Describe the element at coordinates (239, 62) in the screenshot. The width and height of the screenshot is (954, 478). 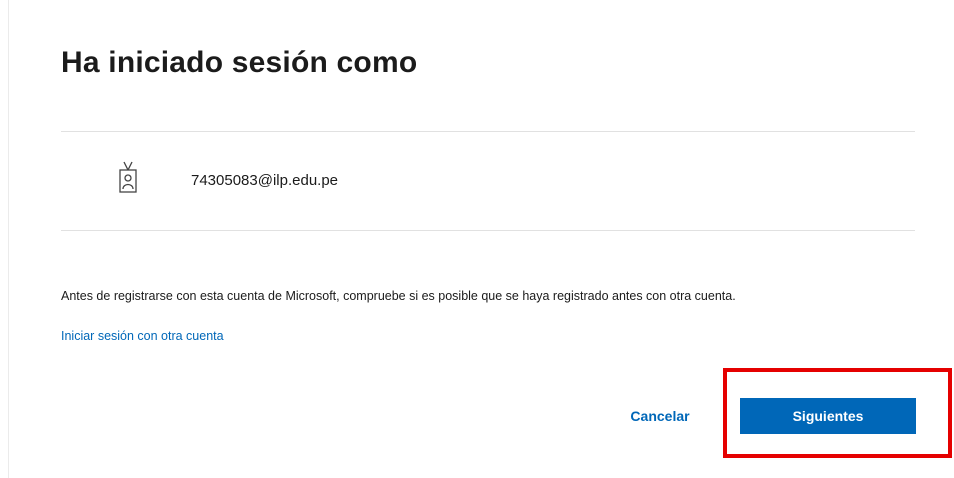
I see `page-title: Ha iniciado sesión como` at that location.